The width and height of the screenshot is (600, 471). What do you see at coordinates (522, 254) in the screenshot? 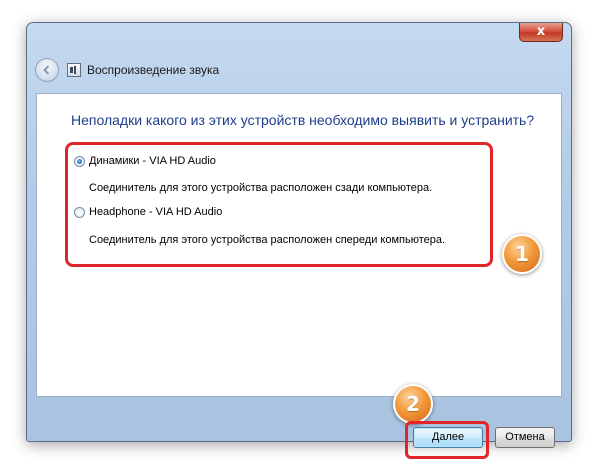
I see `step-badge-1: 1` at bounding box center [522, 254].